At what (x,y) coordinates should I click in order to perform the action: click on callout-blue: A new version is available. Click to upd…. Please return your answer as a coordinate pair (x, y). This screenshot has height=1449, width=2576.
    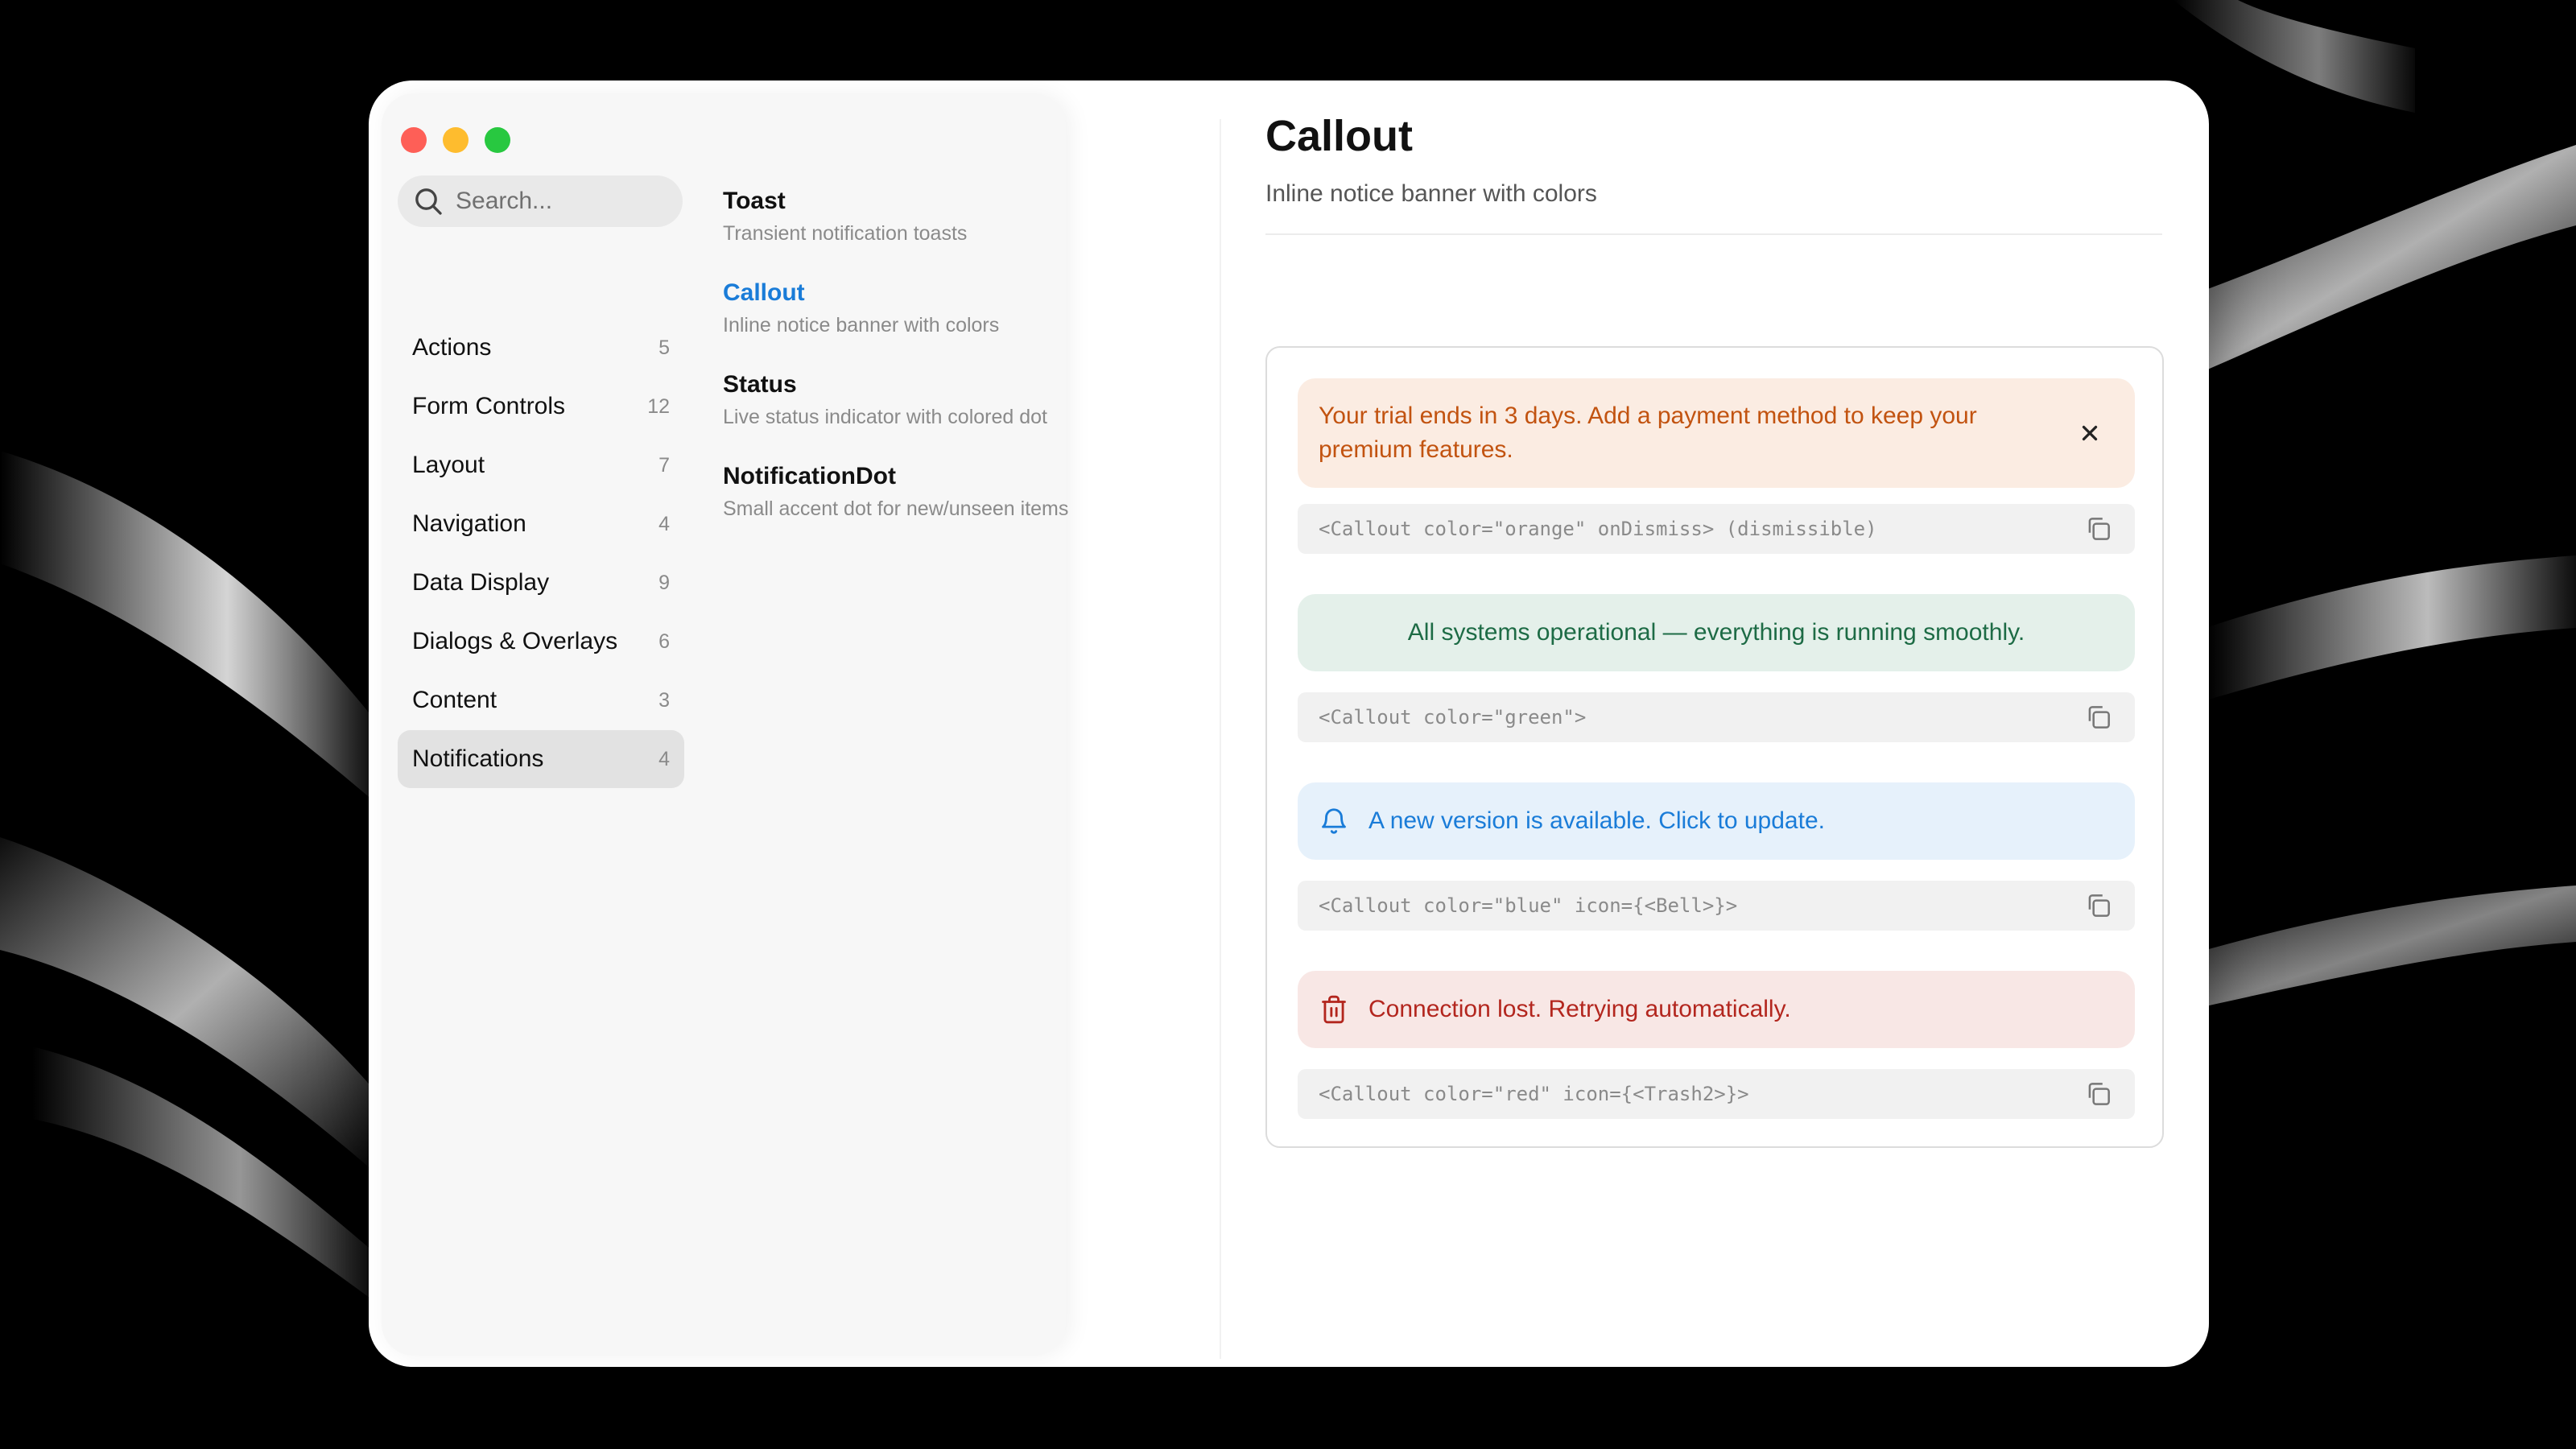
    Looking at the image, I should click on (1716, 821).